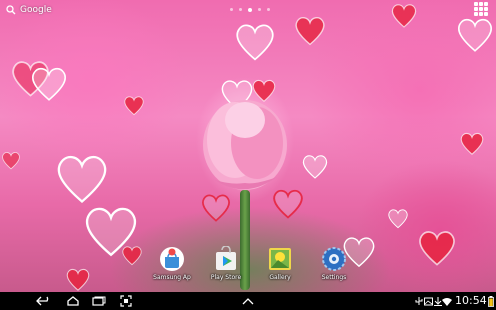 This screenshot has height=310, width=496. I want to click on samsung-apps-icon, so click(172, 259).